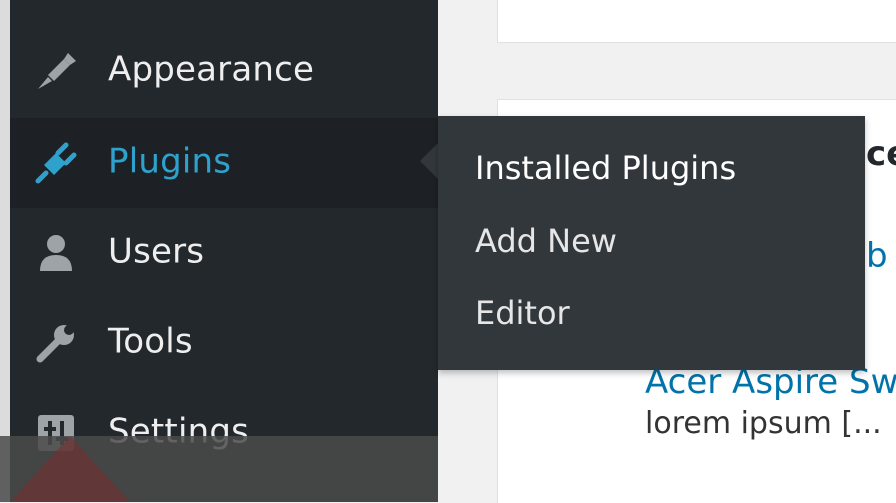  What do you see at coordinates (156, 251) in the screenshot?
I see `sidebar-item-label: Users` at bounding box center [156, 251].